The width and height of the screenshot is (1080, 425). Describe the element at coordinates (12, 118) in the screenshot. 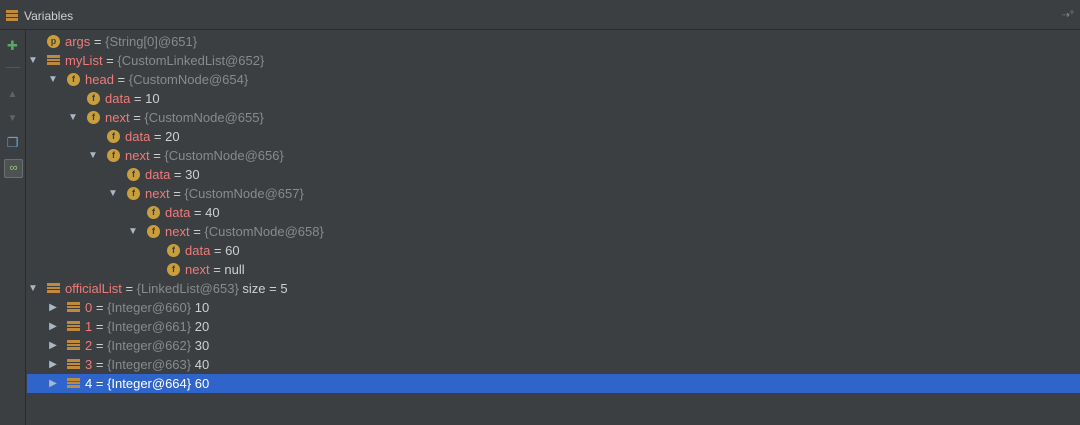

I see `down-arrow-icon: ▼` at that location.